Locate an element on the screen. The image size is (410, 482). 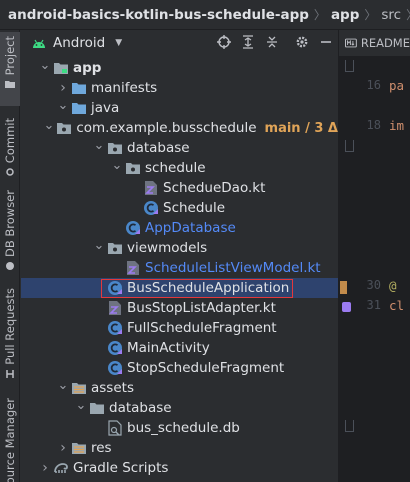
tree-row: MainActivity is located at coordinates (179, 348).